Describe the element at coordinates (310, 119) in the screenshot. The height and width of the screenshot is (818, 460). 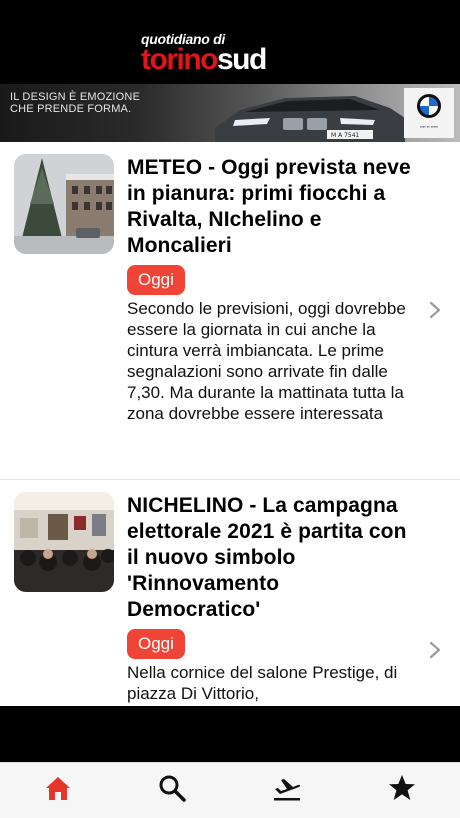
I see `car-image: M A 7541` at that location.